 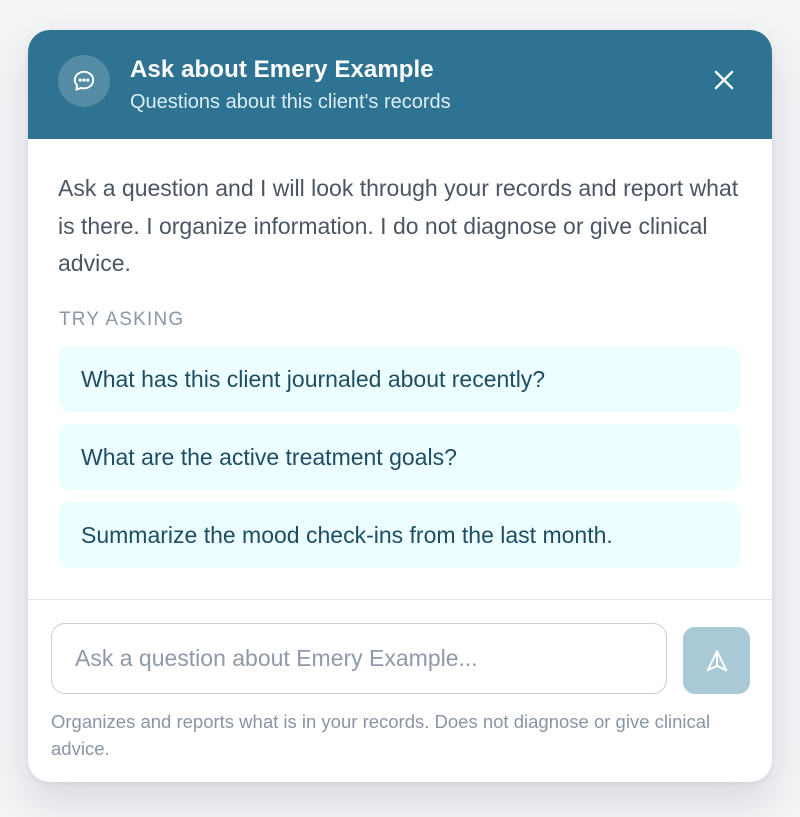 I want to click on suggestion-goals: What are the active treatment goals?, so click(x=399, y=457).